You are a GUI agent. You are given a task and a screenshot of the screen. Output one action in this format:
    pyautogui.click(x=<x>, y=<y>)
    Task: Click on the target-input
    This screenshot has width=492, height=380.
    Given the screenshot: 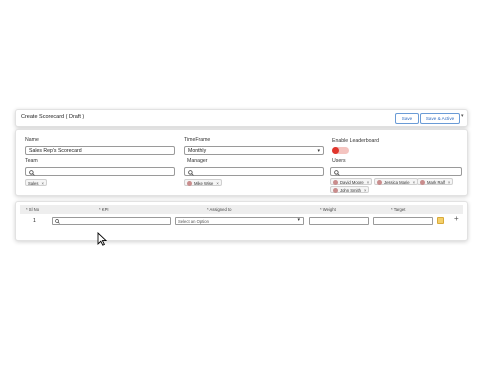 What is the action you would take?
    pyautogui.click(x=403, y=221)
    